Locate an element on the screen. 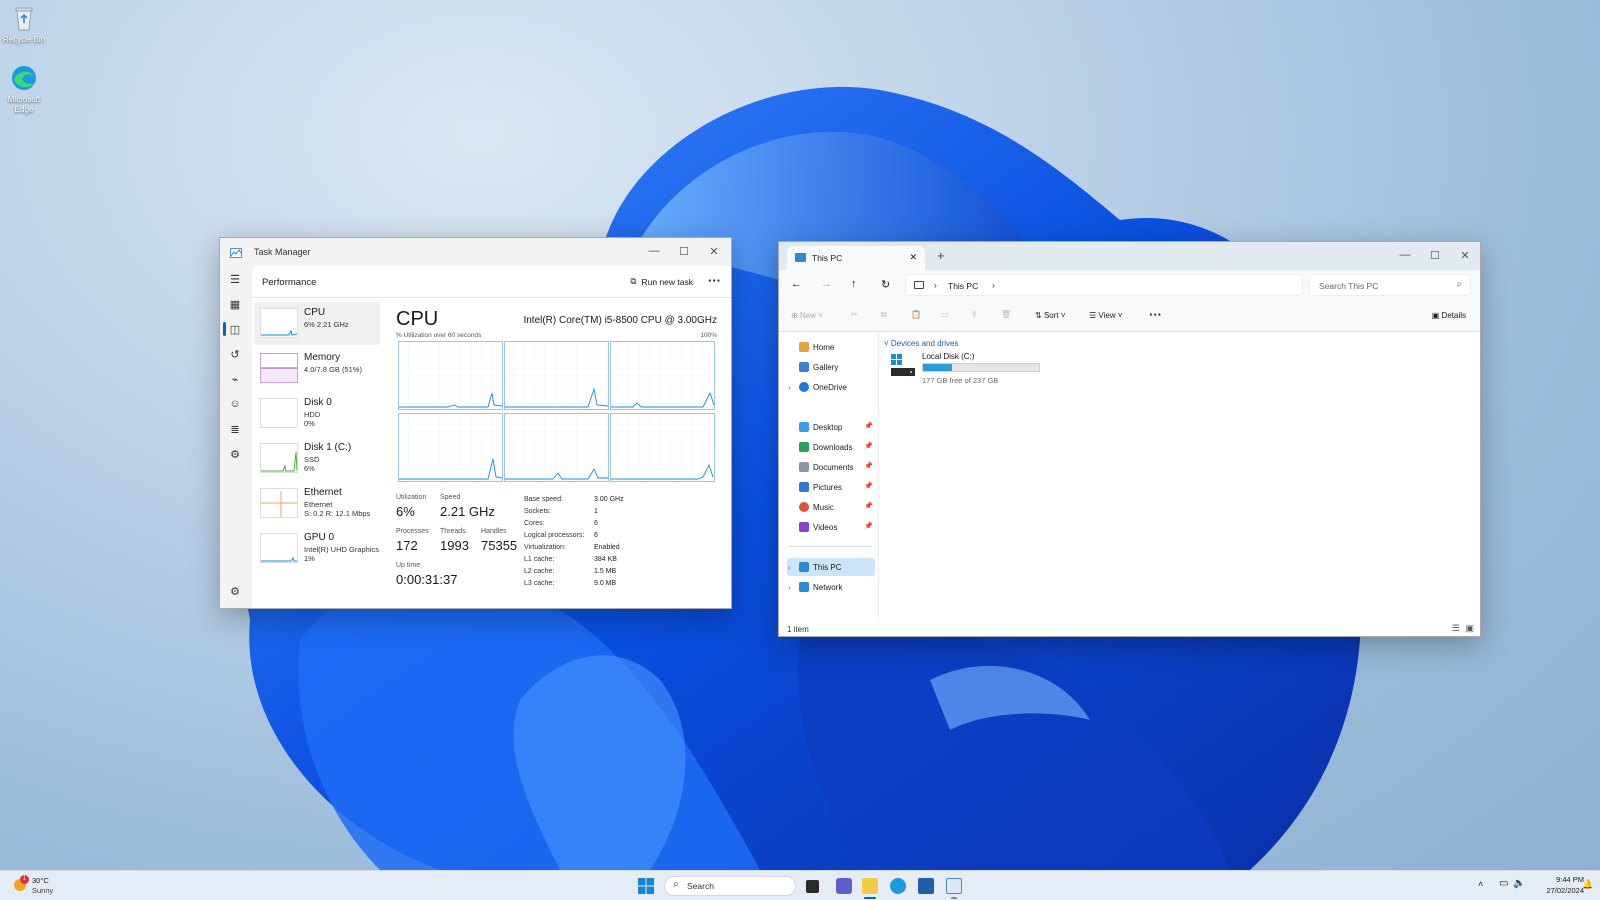 The width and height of the screenshot is (1600, 900). delete-icon: 🗑 is located at coordinates (1006, 314).